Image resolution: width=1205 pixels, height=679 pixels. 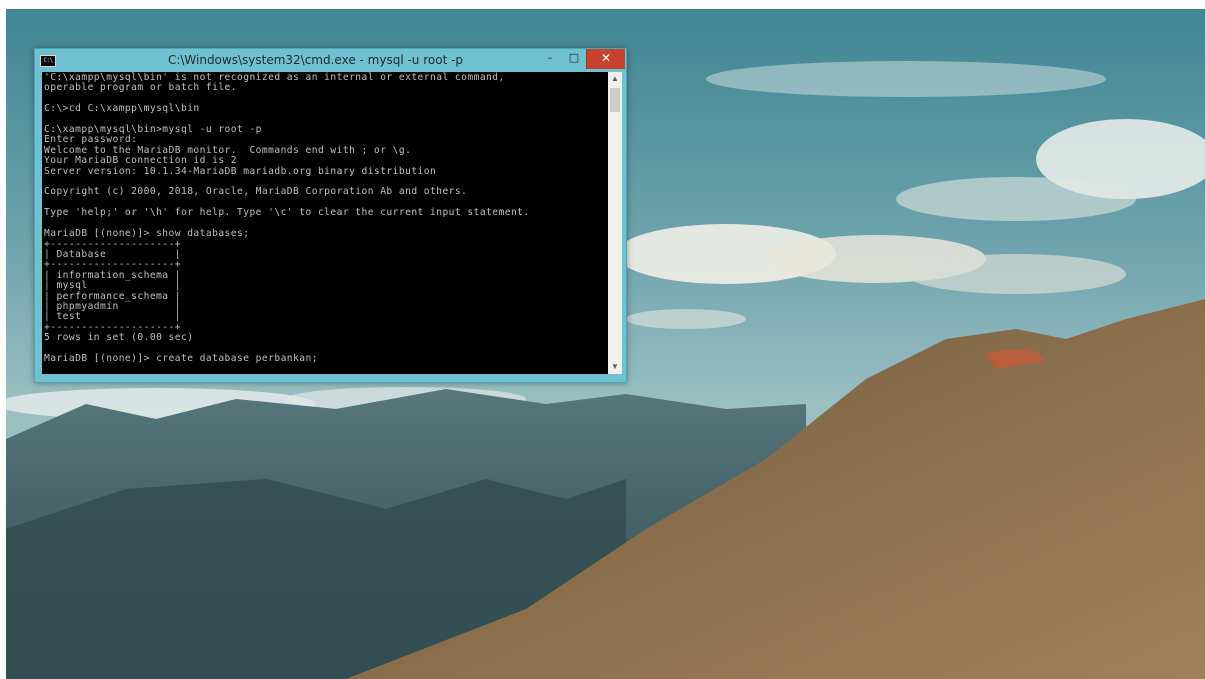 I want to click on console-line: | phpmyadmin |, so click(x=112, y=306).